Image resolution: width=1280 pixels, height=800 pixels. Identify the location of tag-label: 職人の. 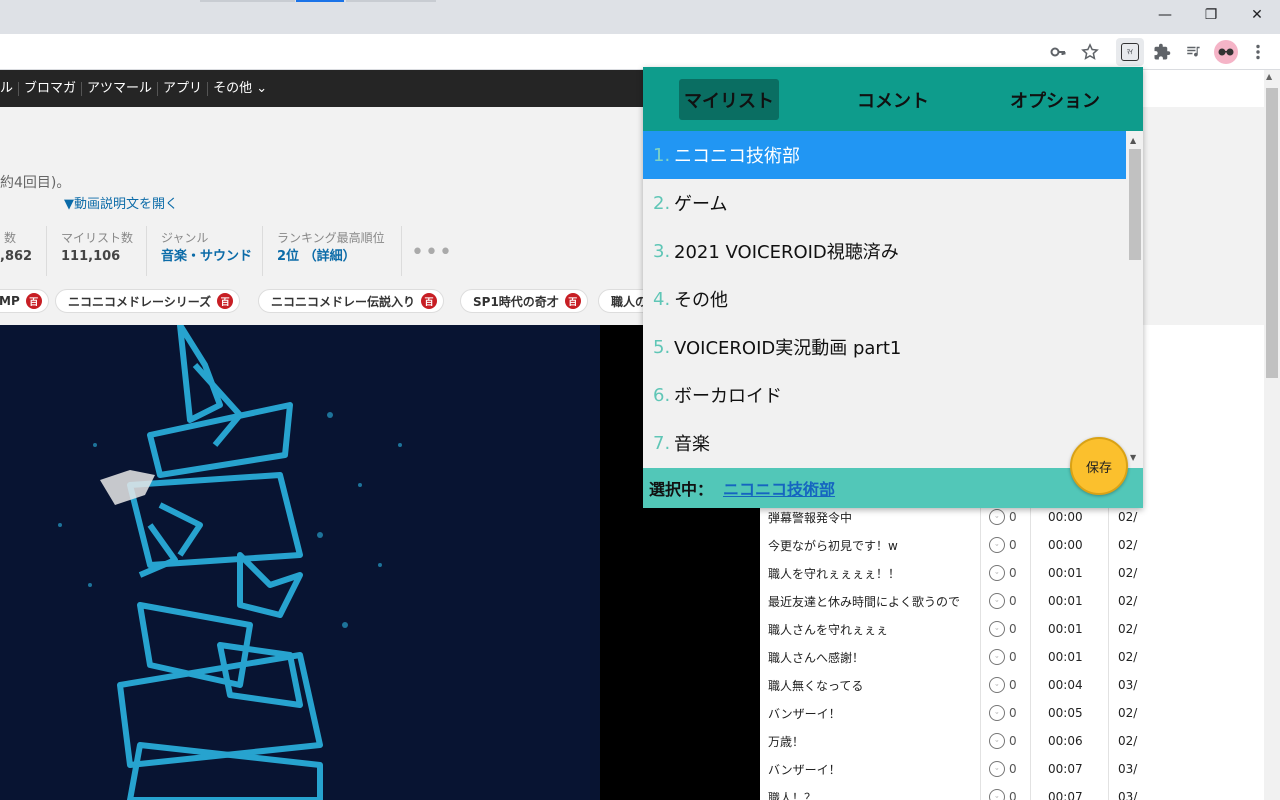
(629, 301).